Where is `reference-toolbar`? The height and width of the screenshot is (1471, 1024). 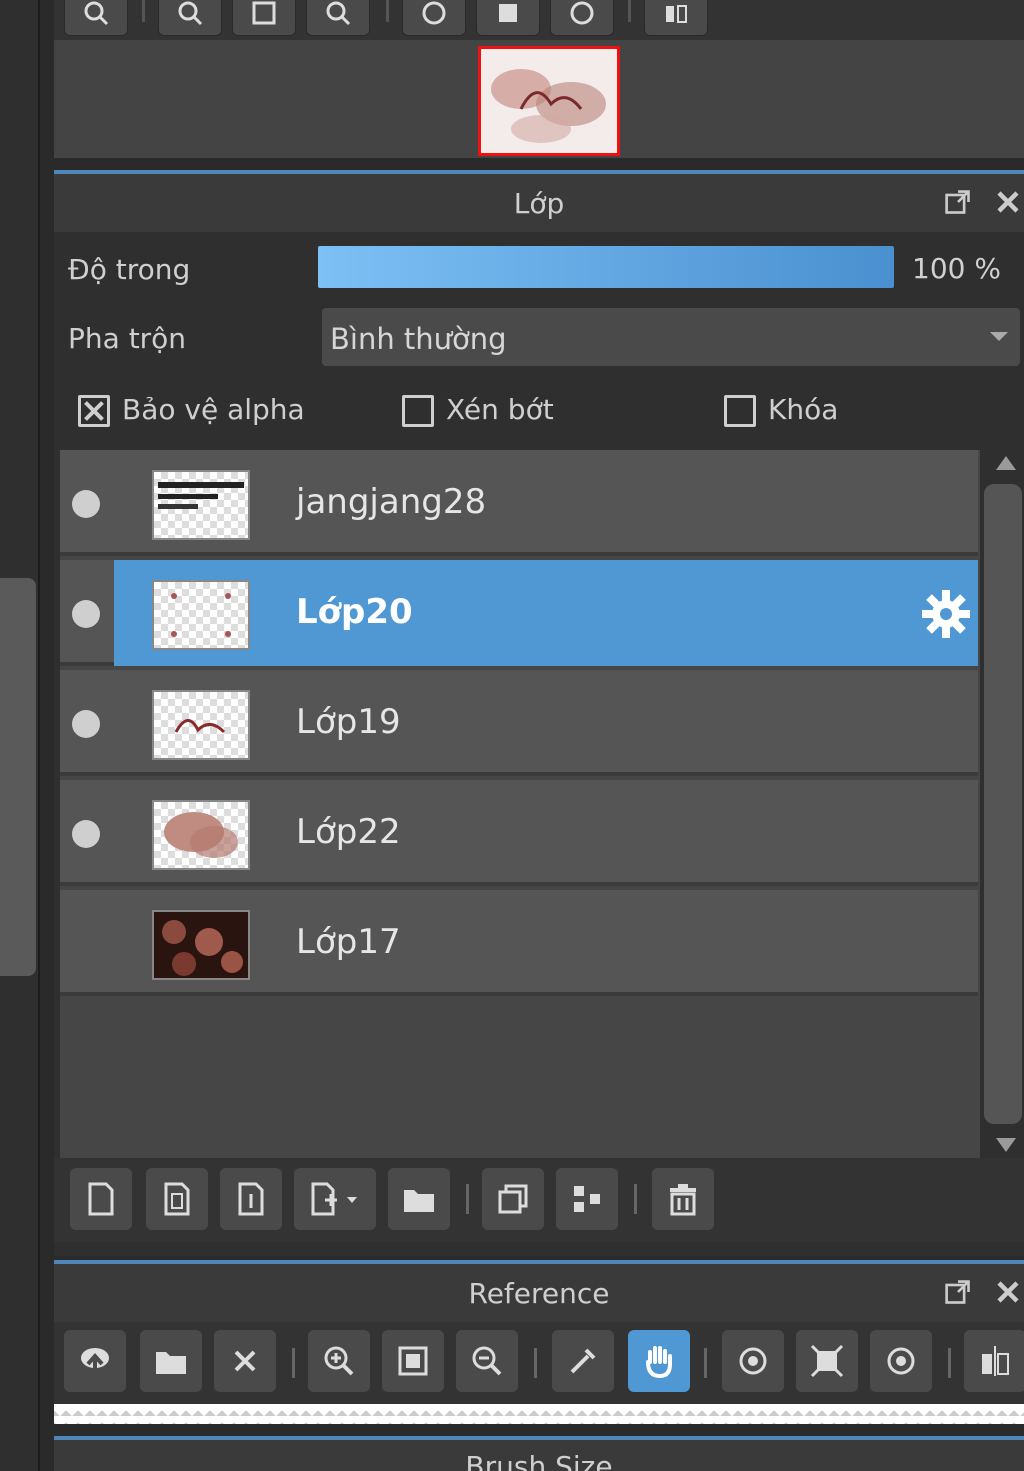
reference-toolbar is located at coordinates (539, 1363).